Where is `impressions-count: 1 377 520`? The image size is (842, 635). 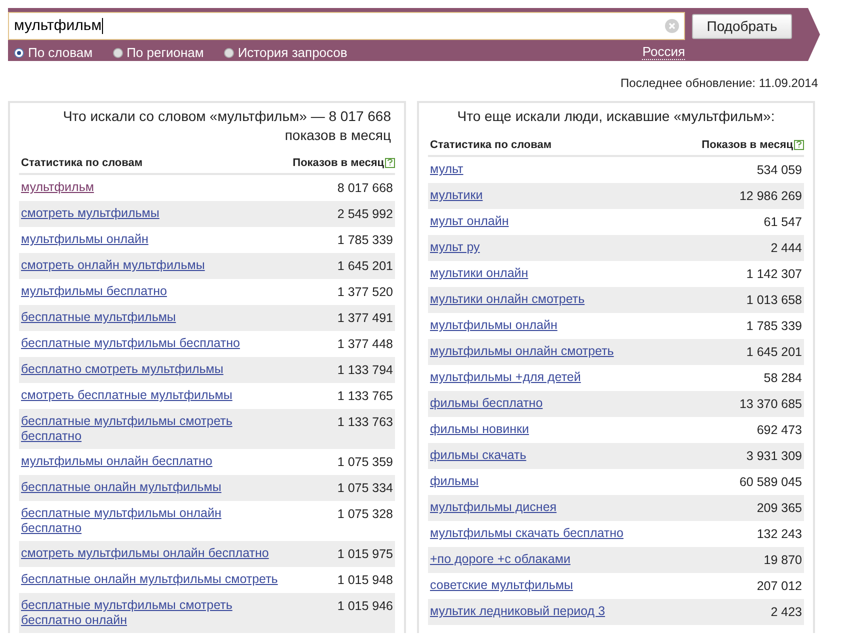
impressions-count: 1 377 520 is located at coordinates (365, 292).